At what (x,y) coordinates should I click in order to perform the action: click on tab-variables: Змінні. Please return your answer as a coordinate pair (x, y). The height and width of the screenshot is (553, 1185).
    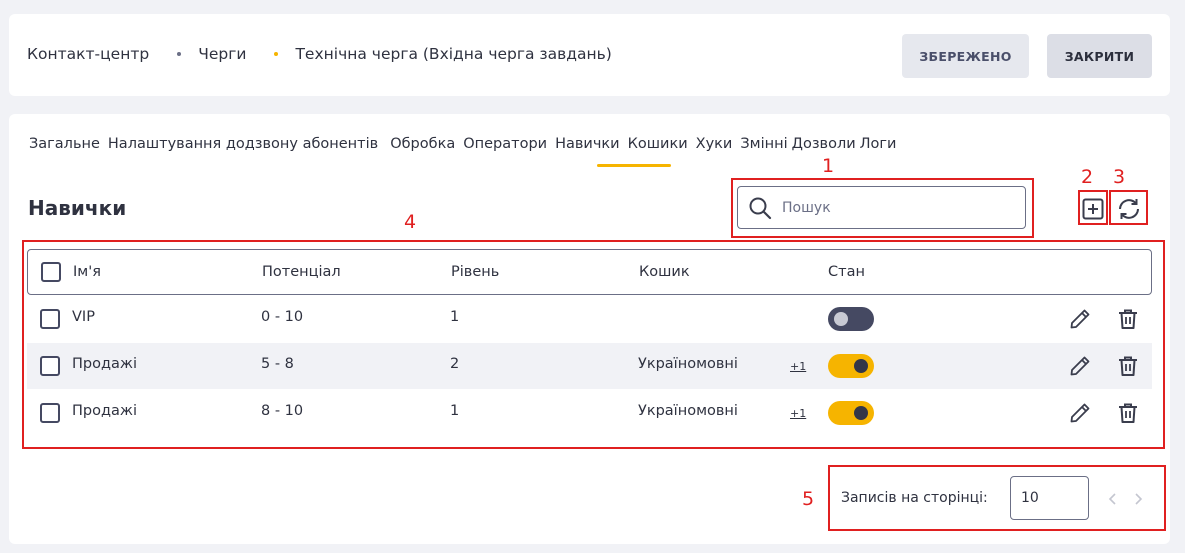
    Looking at the image, I should click on (763, 144).